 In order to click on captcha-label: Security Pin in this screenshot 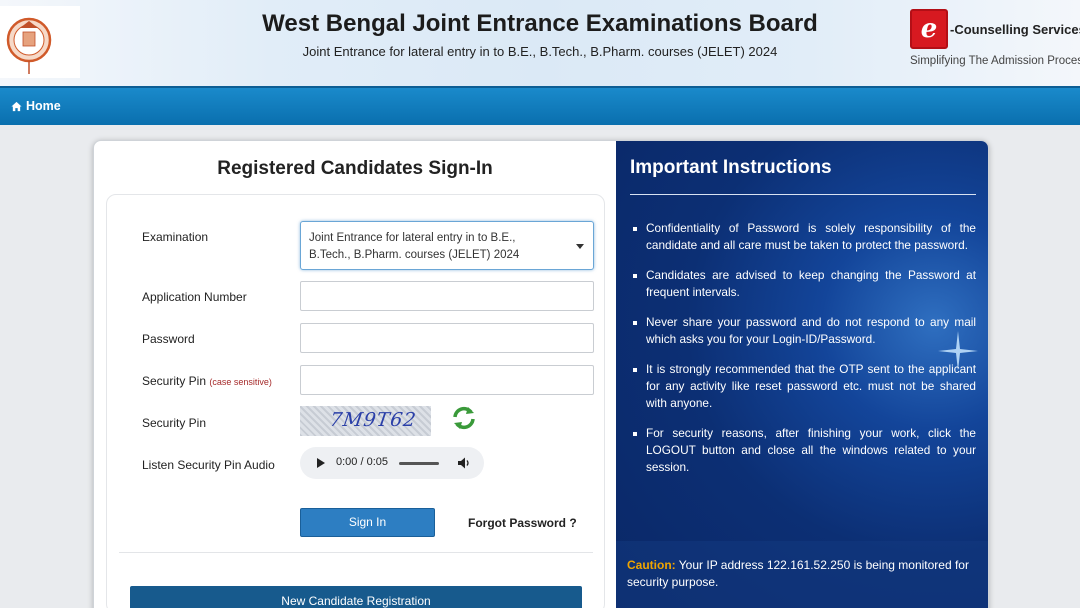, I will do `click(174, 423)`.